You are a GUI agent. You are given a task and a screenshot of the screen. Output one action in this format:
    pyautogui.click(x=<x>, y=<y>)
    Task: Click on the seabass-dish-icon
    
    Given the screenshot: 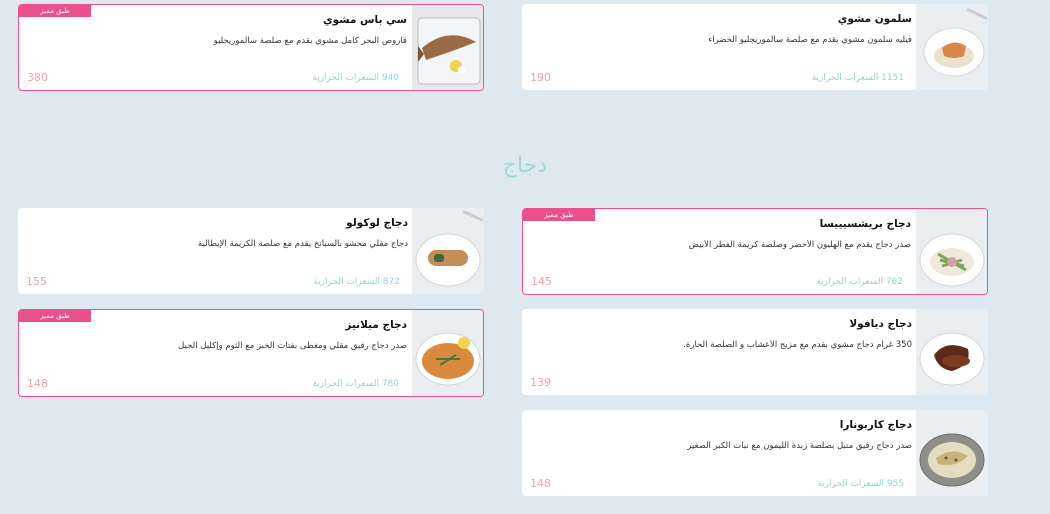 What is the action you would take?
    pyautogui.click(x=447, y=47)
    